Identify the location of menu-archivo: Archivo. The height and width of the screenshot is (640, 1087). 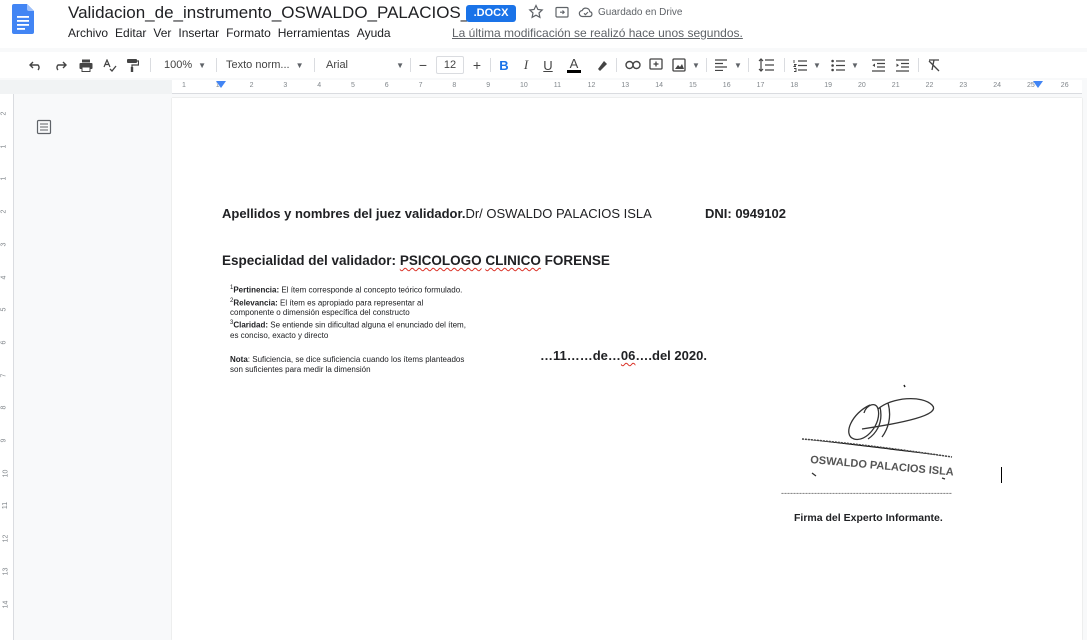
(88, 35).